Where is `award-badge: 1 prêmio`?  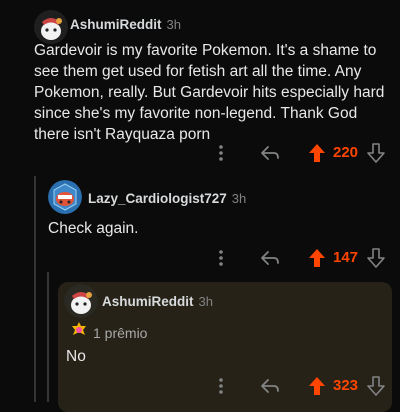
award-badge: 1 prêmio is located at coordinates (108, 332).